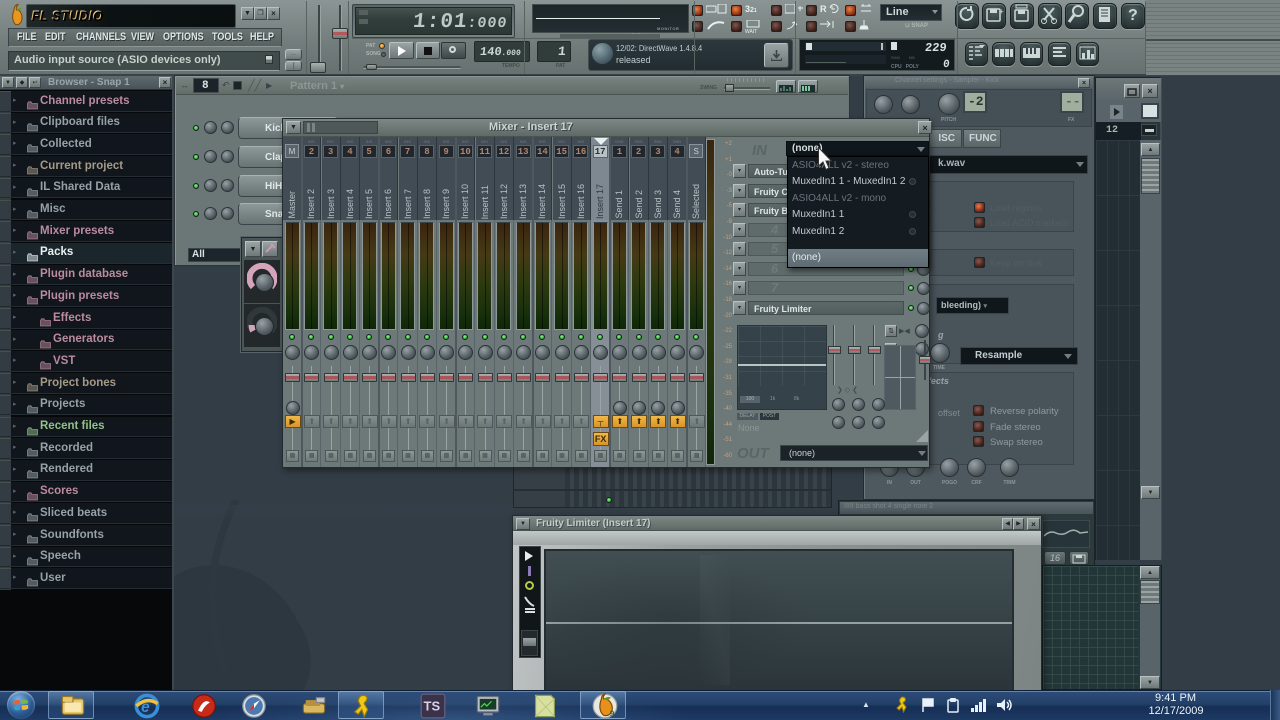 The height and width of the screenshot is (720, 1280). Describe the element at coordinates (823, 9) in the screenshot. I see `svg-text: R` at that location.